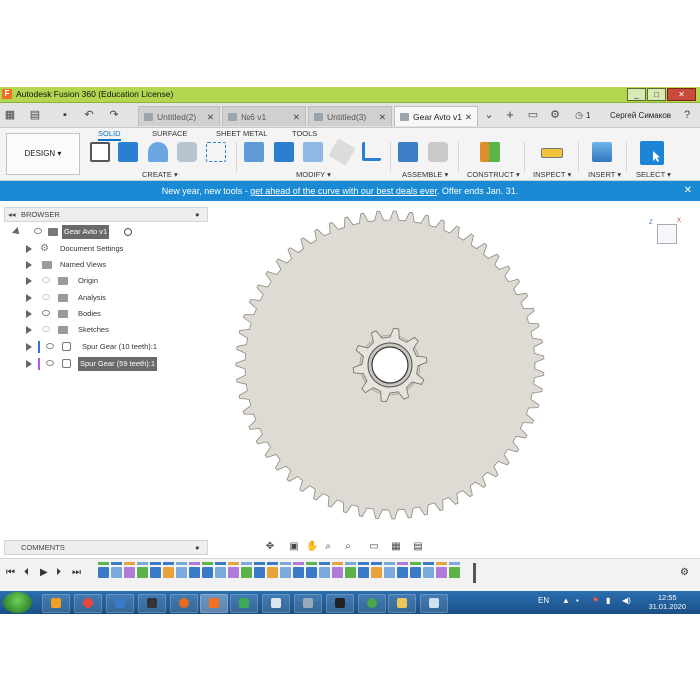 This screenshot has width=700, height=700. I want to click on align-icon, so click(371, 151).